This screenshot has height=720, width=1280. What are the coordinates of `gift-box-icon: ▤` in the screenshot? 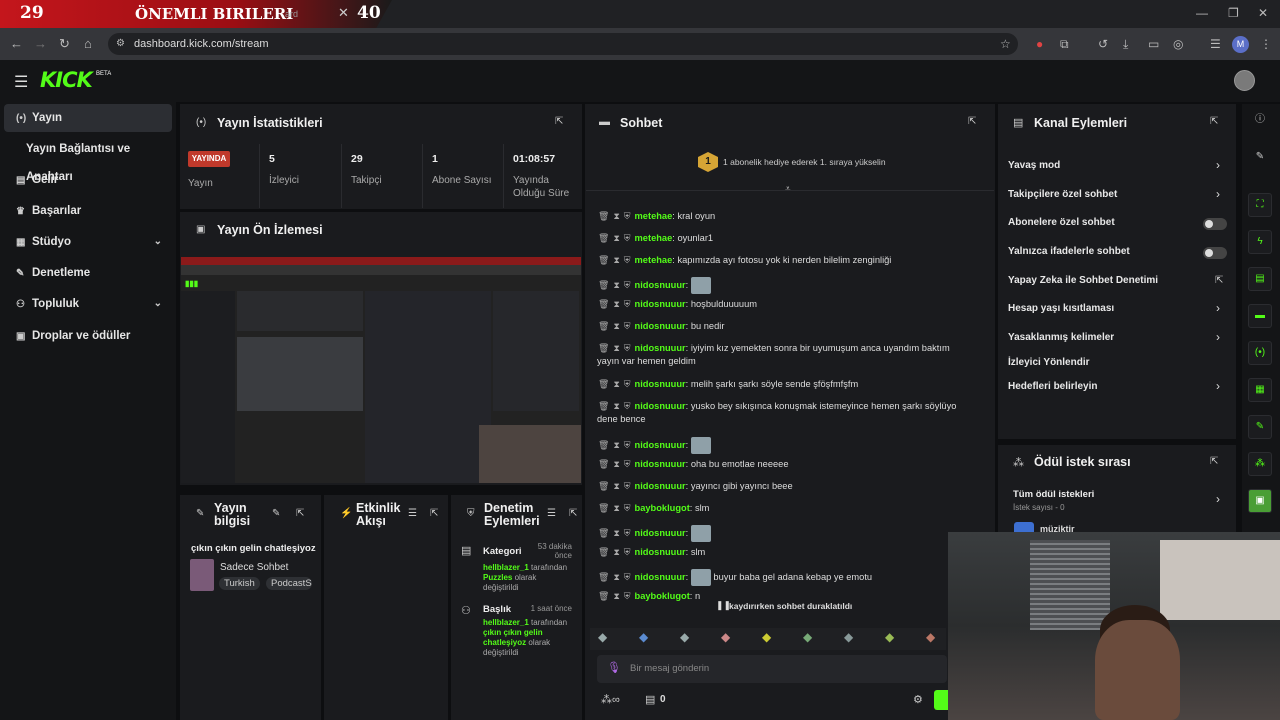 It's located at (650, 699).